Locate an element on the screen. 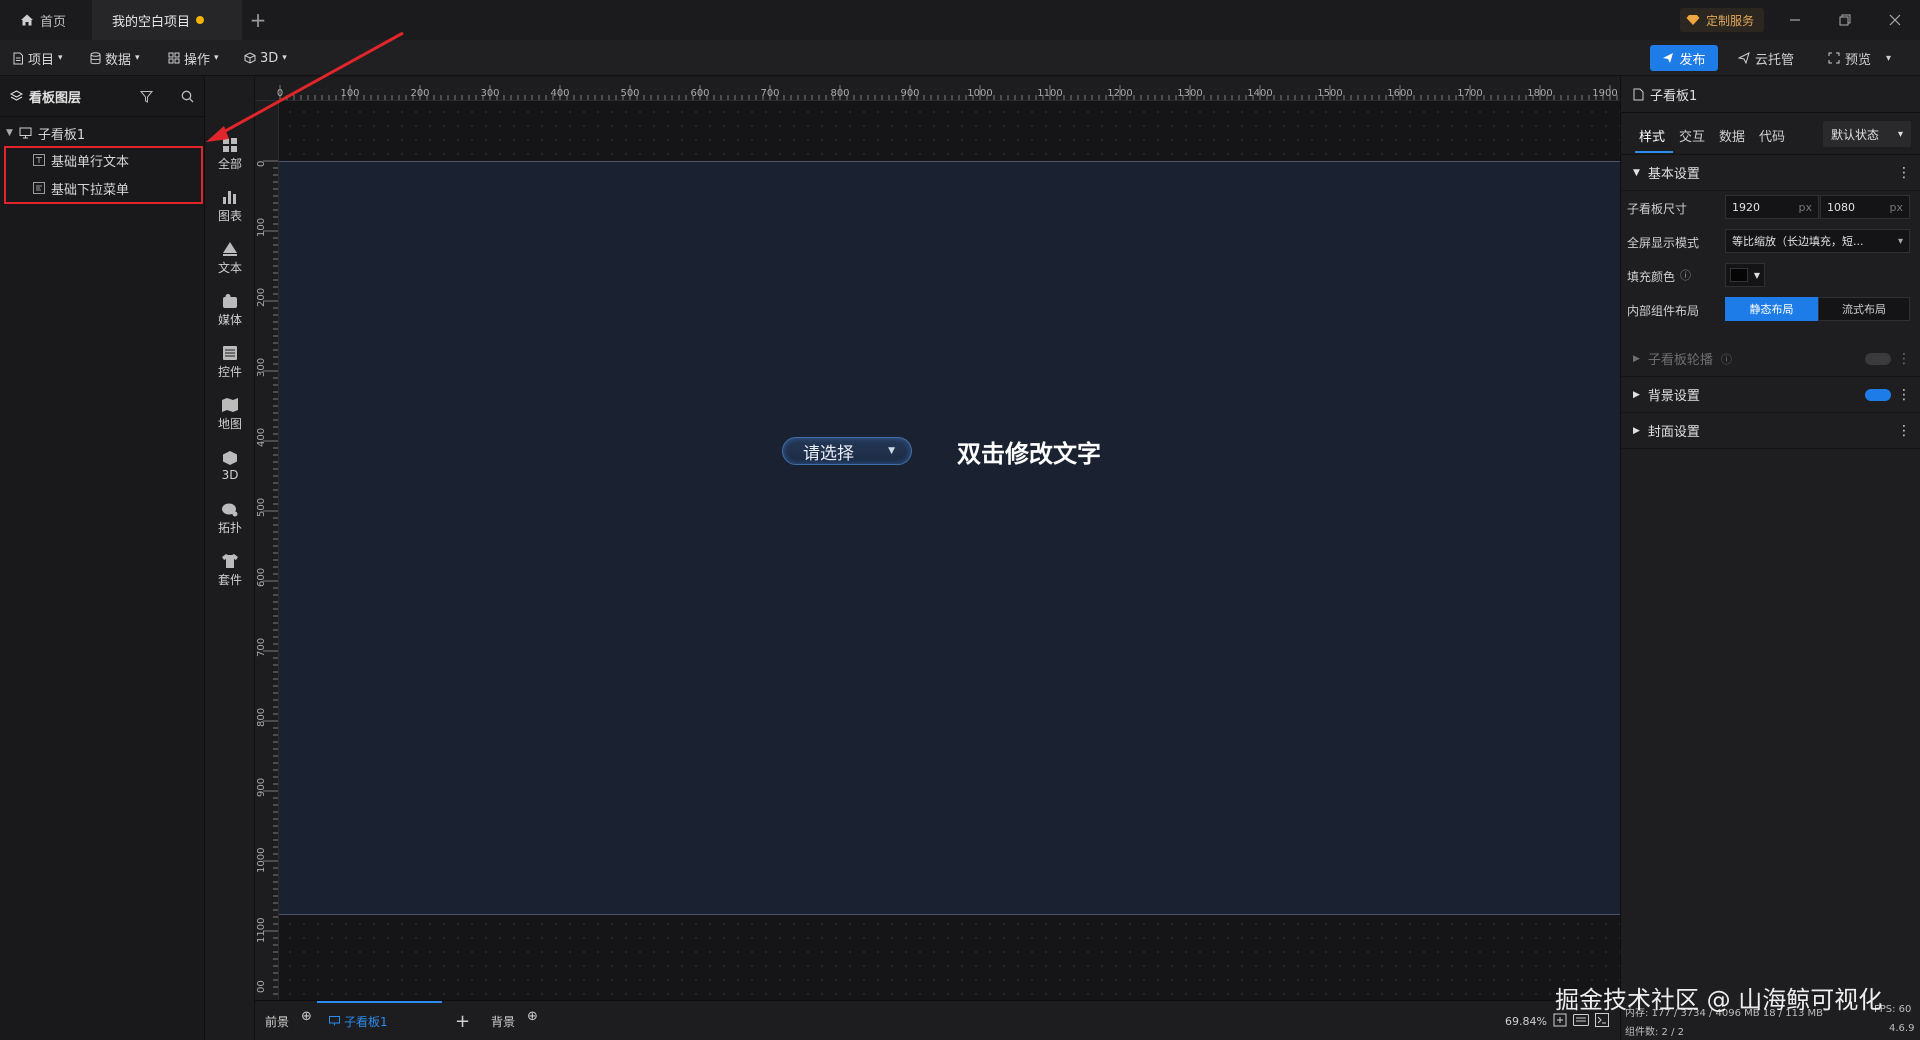  new-tab-button: + is located at coordinates (258, 20).